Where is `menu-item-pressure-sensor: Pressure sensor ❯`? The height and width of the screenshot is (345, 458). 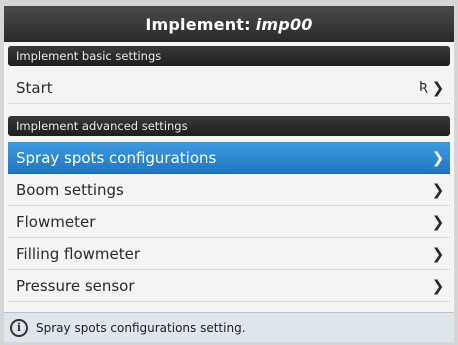 menu-item-pressure-sensor: Pressure sensor ❯ is located at coordinates (229, 286).